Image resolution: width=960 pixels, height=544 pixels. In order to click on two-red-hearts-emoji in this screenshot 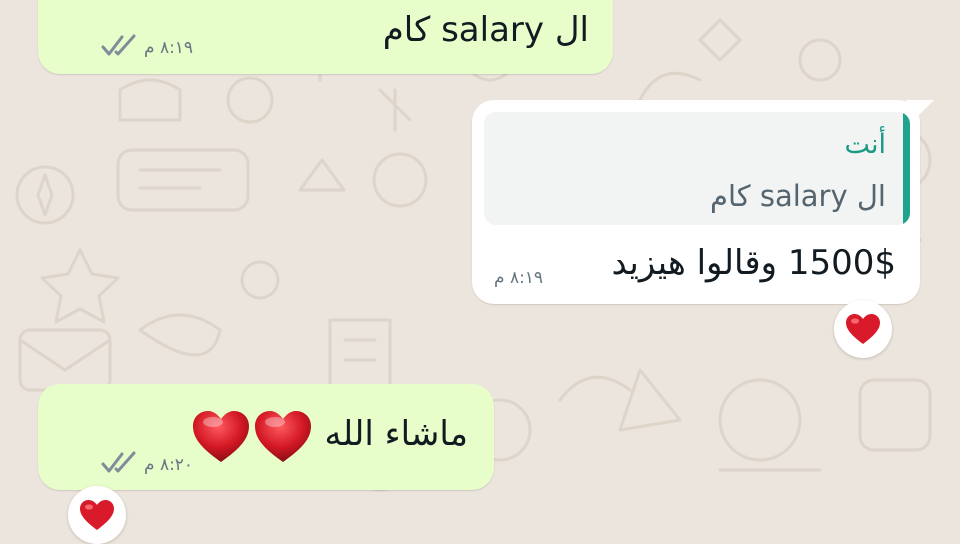, I will do `click(252, 436)`.